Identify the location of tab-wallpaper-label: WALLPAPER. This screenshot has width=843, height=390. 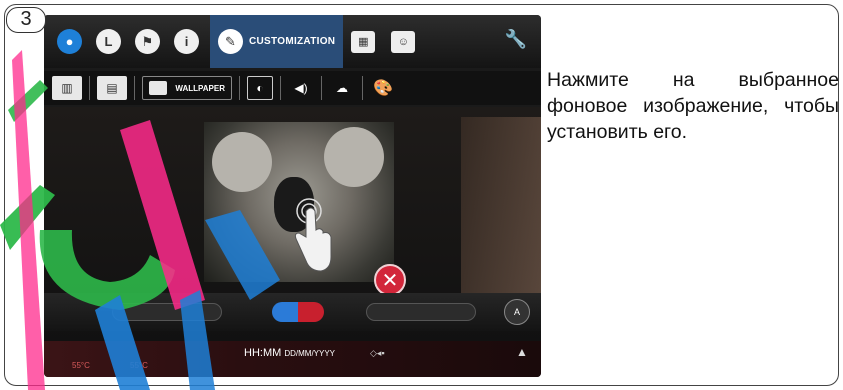
(200, 88).